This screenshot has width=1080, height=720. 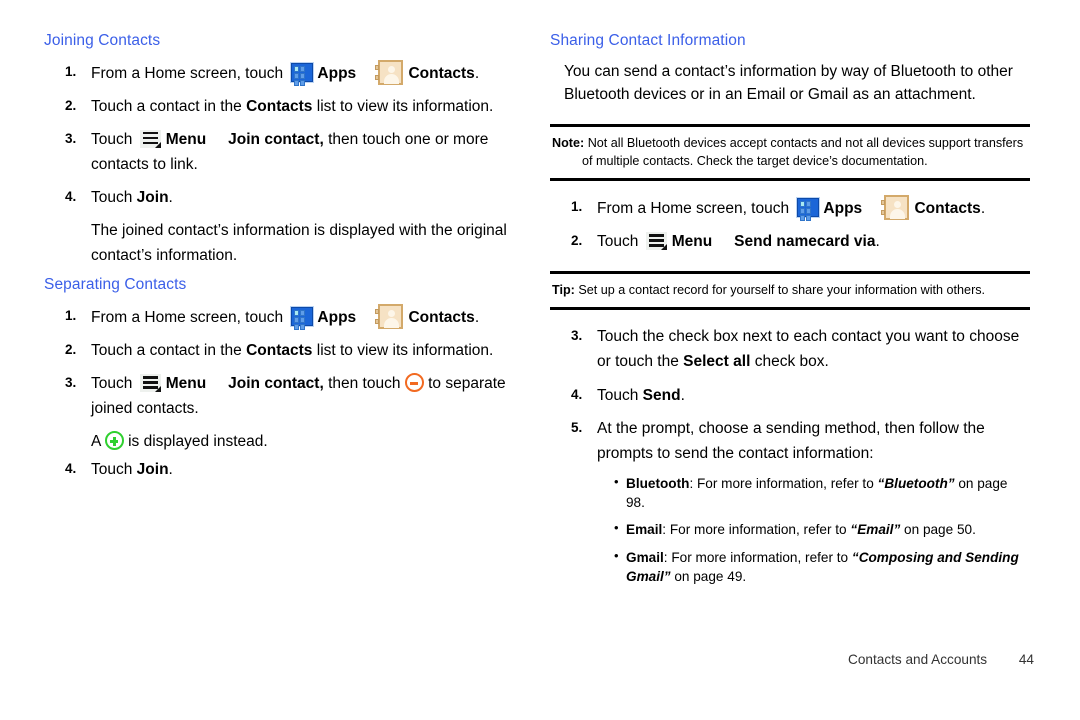 I want to click on step-item: 4. Touch Join., so click(x=284, y=197).